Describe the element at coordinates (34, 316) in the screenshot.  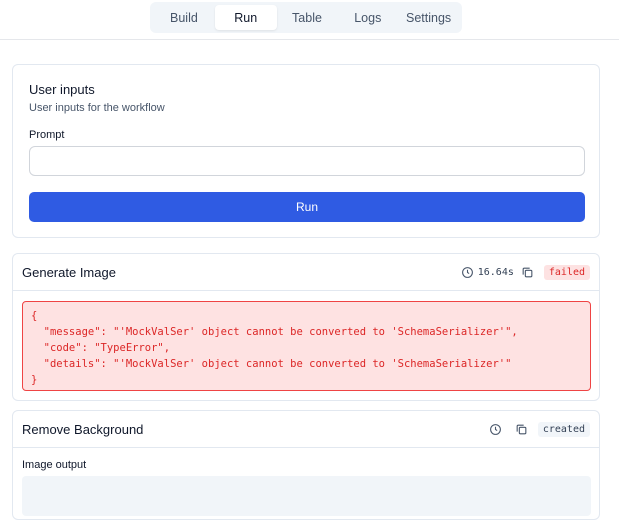
I see `error-line: {` at that location.